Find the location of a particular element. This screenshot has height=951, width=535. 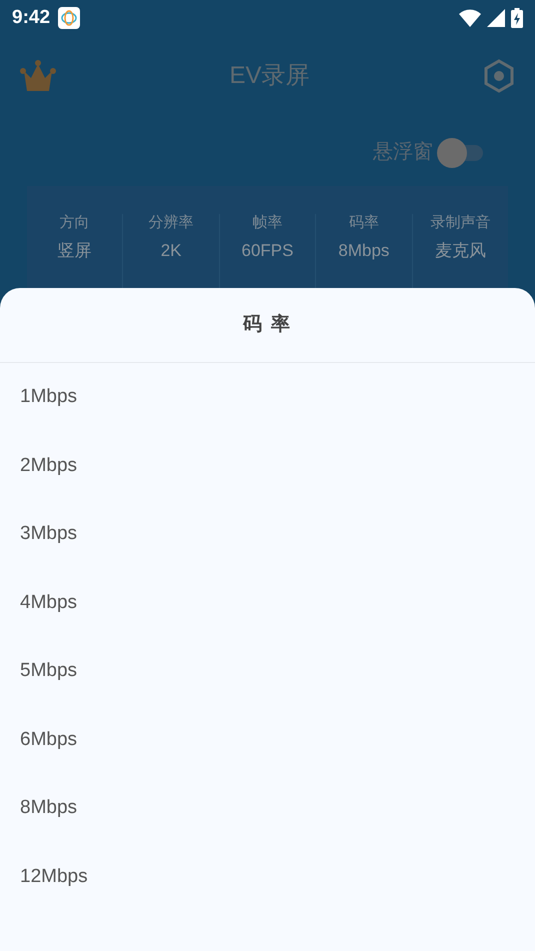

bitrate-option: 1Mbps is located at coordinates (49, 397).